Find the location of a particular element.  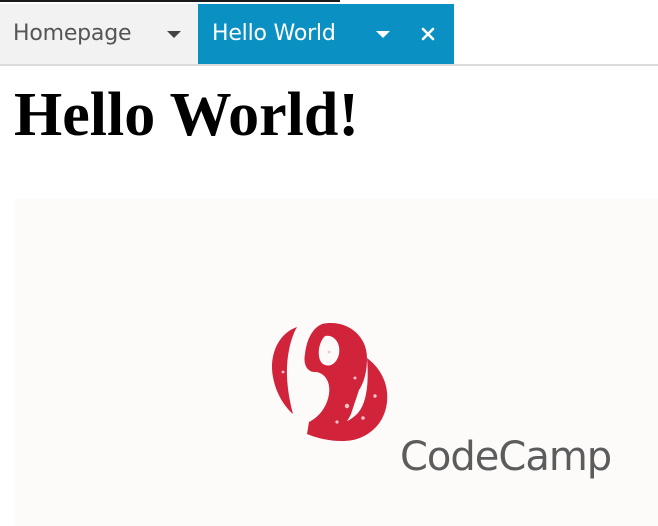

page-title: Hello World! is located at coordinates (187, 115).